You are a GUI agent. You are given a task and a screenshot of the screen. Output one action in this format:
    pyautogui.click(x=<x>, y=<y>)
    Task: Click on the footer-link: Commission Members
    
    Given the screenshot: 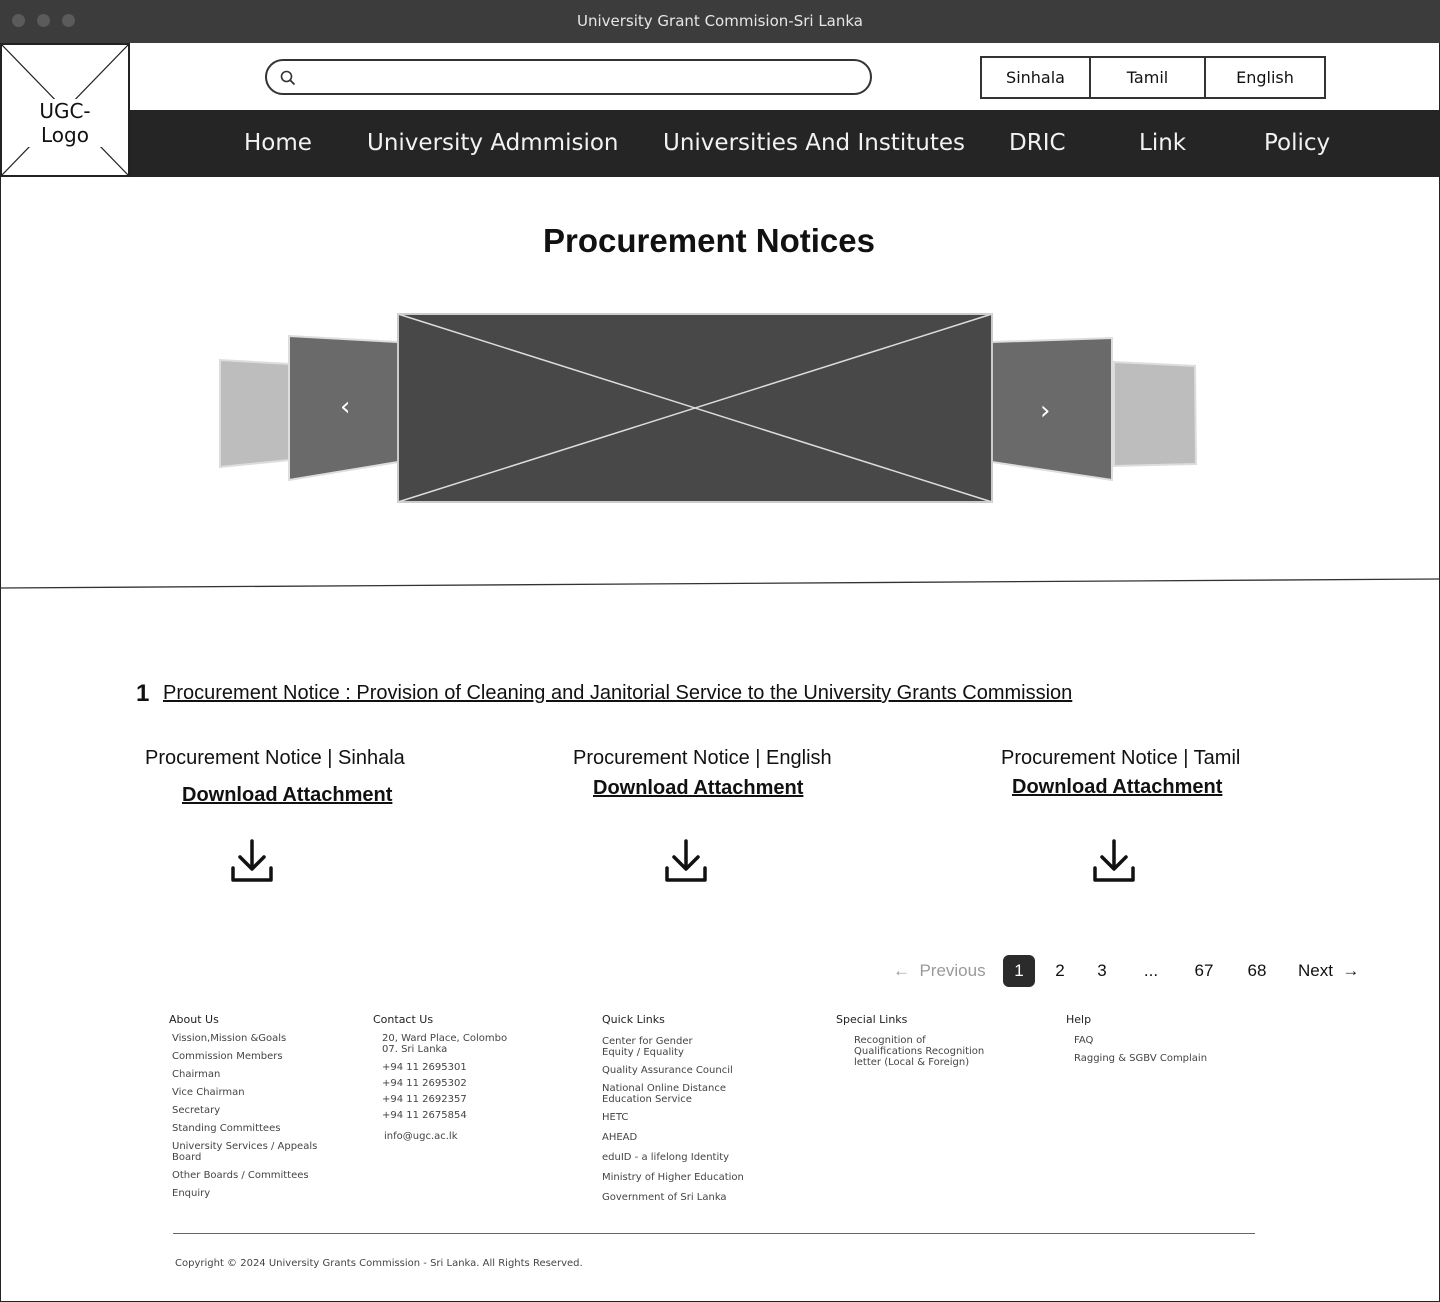 What is the action you would take?
    pyautogui.click(x=265, y=1056)
    